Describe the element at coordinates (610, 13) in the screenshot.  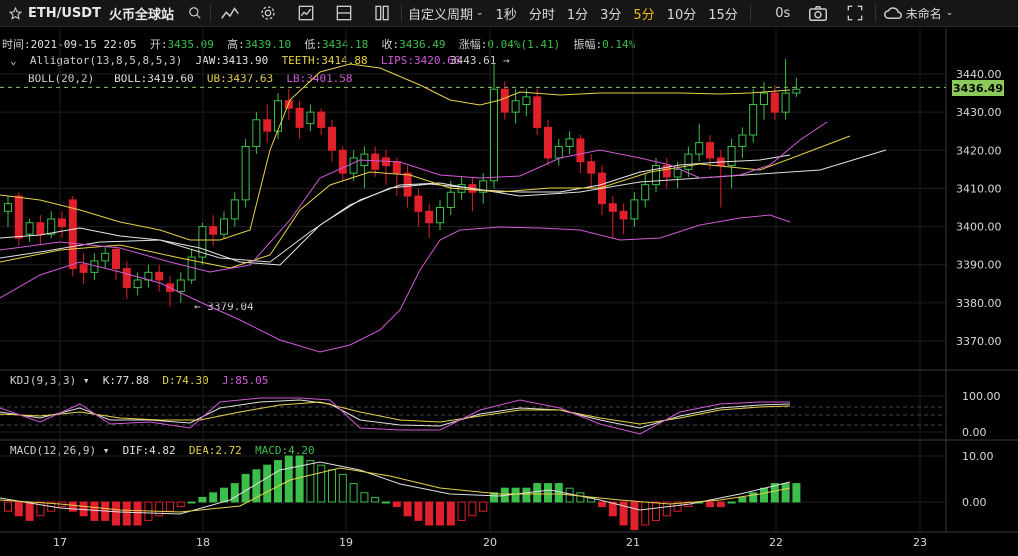
I see `period-tab-3: 3分` at that location.